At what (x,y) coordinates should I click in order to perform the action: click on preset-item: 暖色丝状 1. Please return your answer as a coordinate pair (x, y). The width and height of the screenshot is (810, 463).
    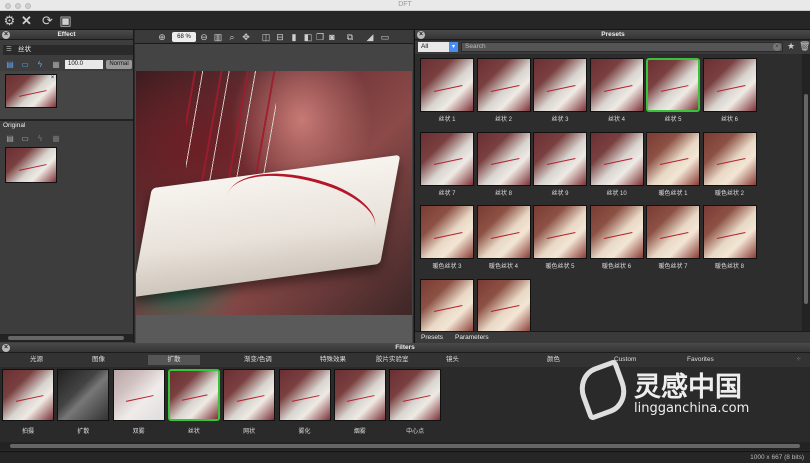
    Looking at the image, I should click on (673, 166).